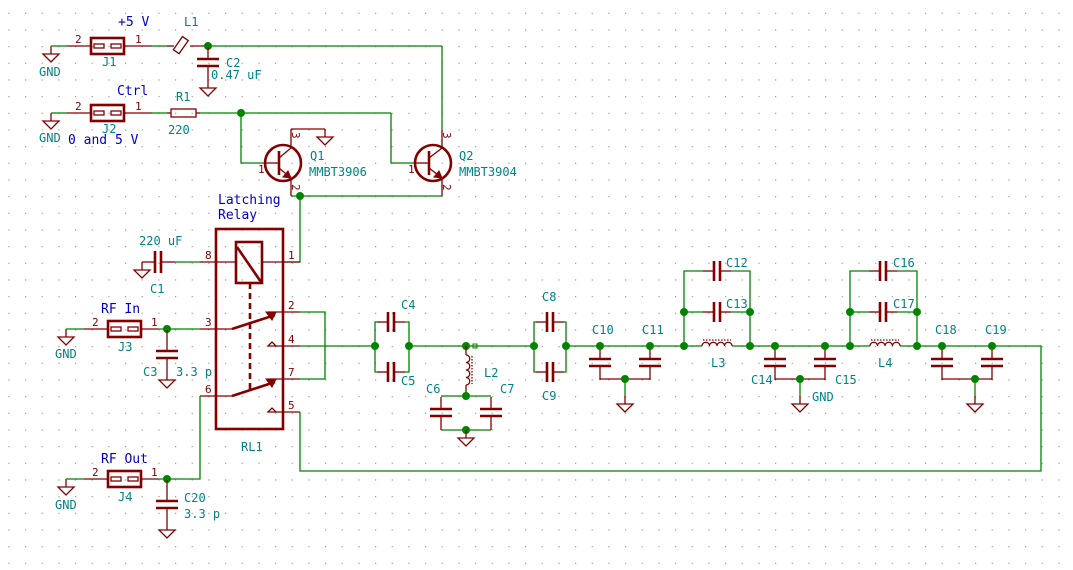 This screenshot has width=1073, height=570. I want to click on ref-label: L3, so click(718, 363).